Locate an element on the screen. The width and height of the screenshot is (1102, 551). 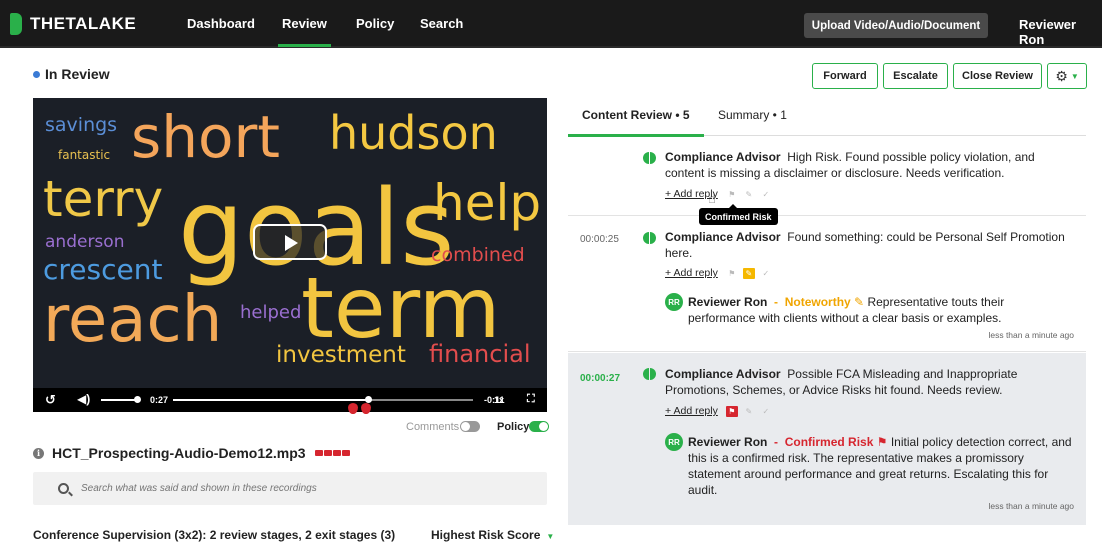
policy-toggle-label: Policy is located at coordinates (513, 427).